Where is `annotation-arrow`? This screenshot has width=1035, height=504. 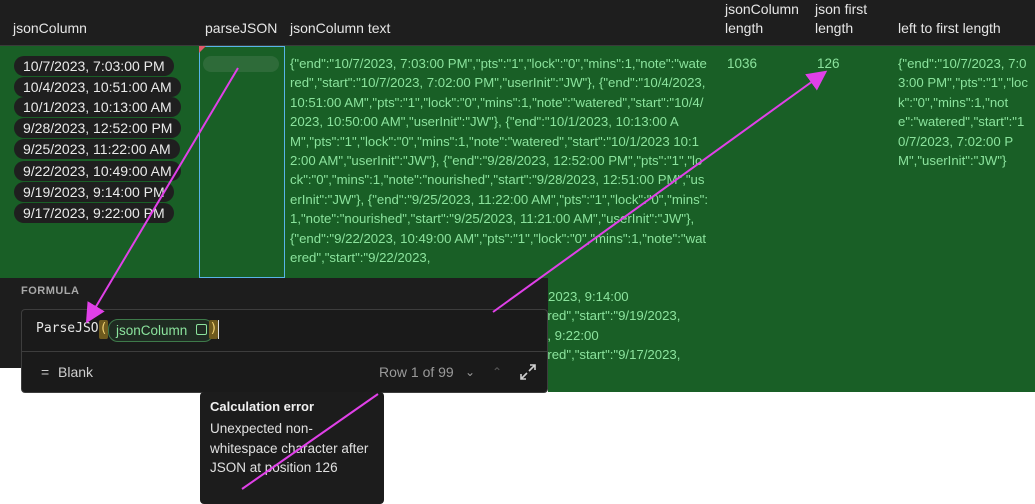 annotation-arrow is located at coordinates (162, 195).